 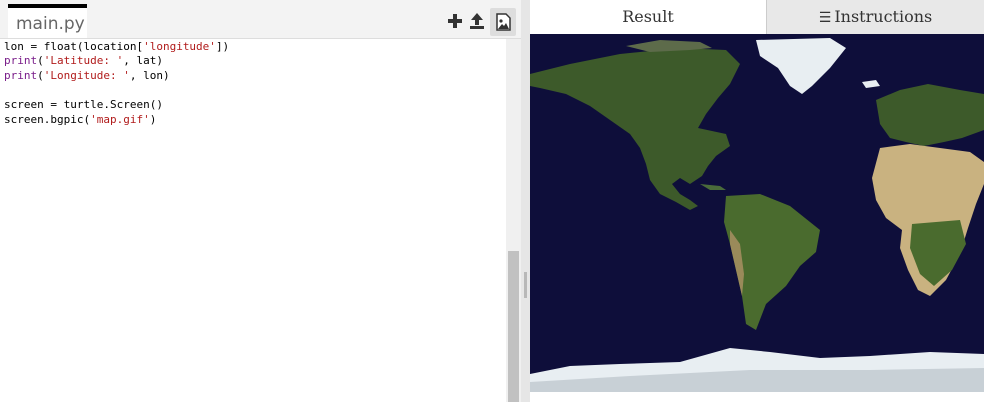 I want to click on code-token: ), so click(x=153, y=119).